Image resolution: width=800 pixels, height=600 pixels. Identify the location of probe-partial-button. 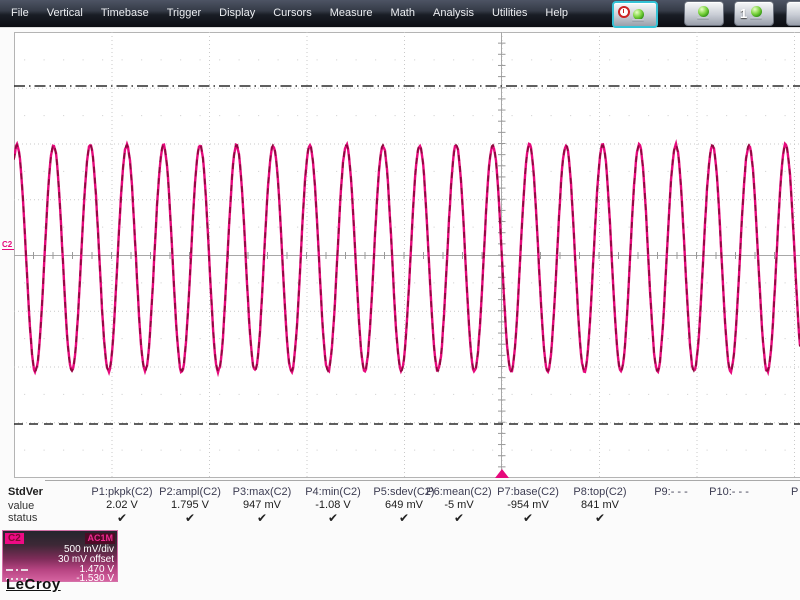
(793, 13).